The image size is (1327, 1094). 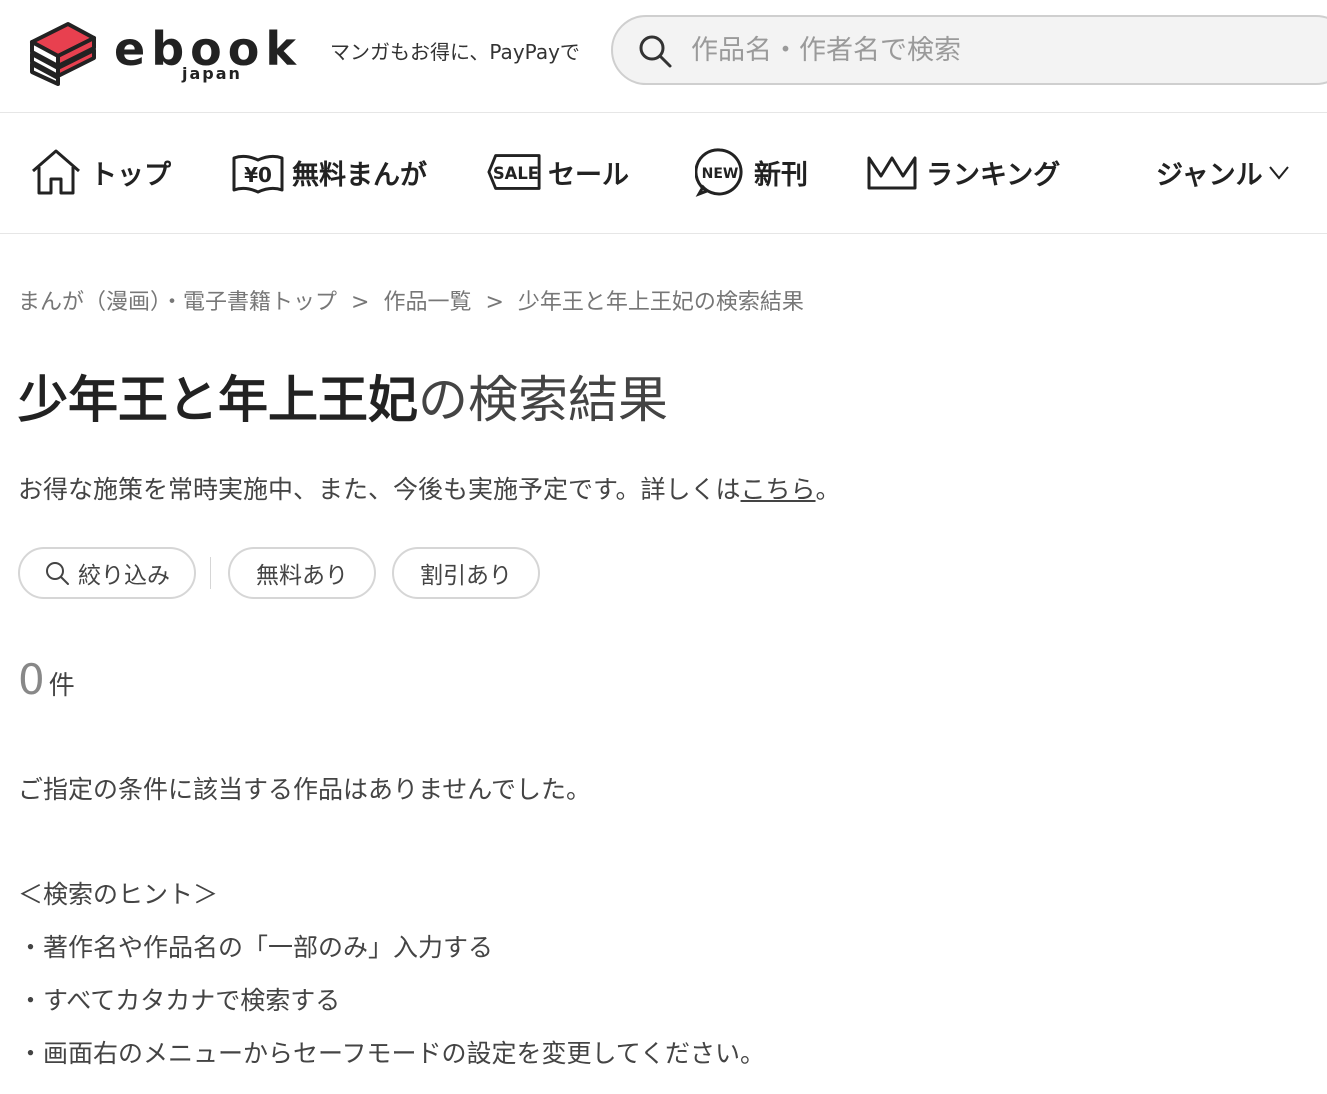 I want to click on nav-sale: SALE セール, so click(x=557, y=172).